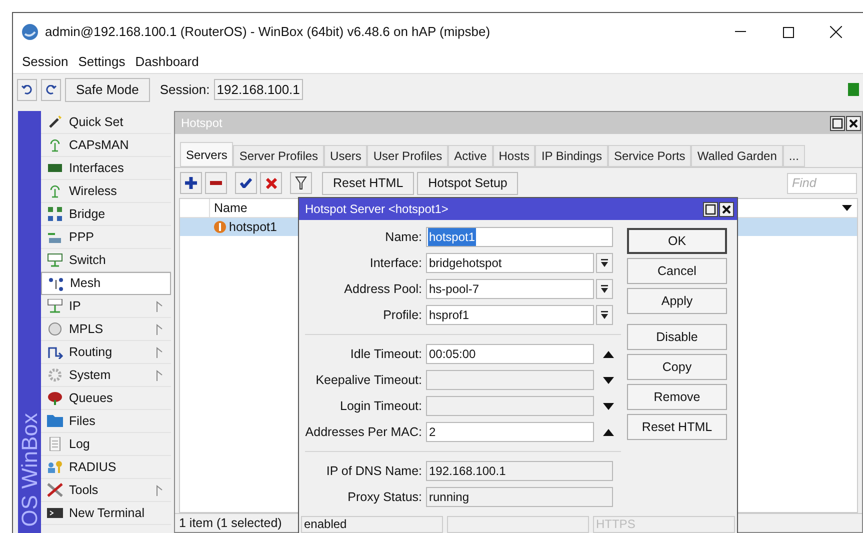  What do you see at coordinates (106, 168) in the screenshot?
I see `sidebar-item: Interfaces` at bounding box center [106, 168].